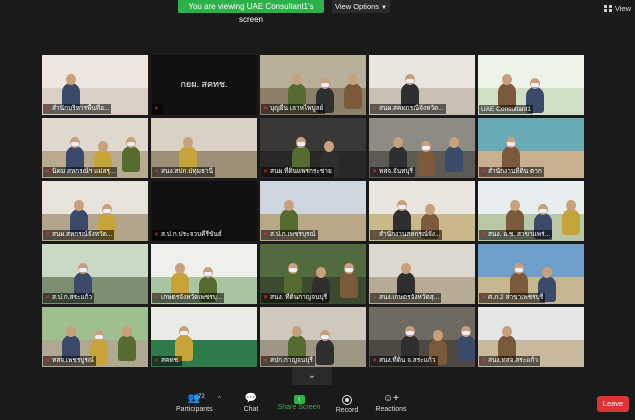 The width and height of the screenshot is (635, 420). I want to click on participant-tile: ✕ สนผ.ที่ดินแพรกระชาย, so click(313, 148).